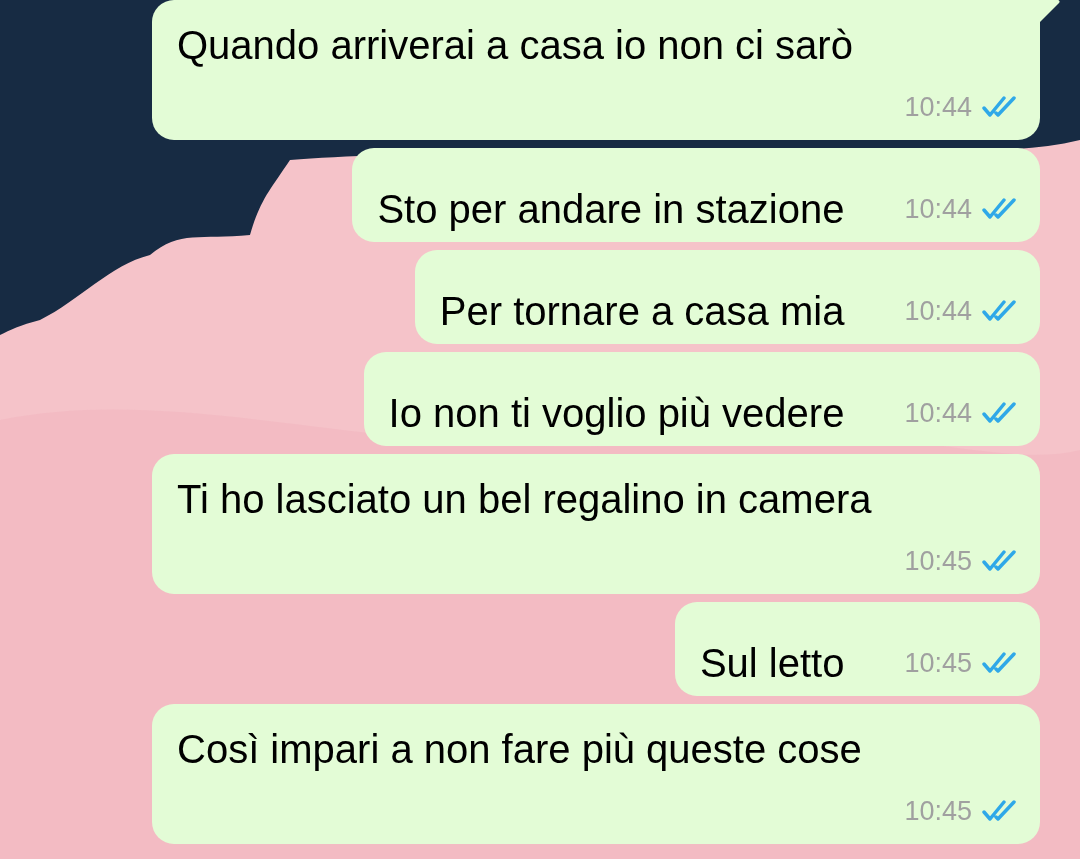  I want to click on message-text: Per tornare a casa mia, so click(642, 311).